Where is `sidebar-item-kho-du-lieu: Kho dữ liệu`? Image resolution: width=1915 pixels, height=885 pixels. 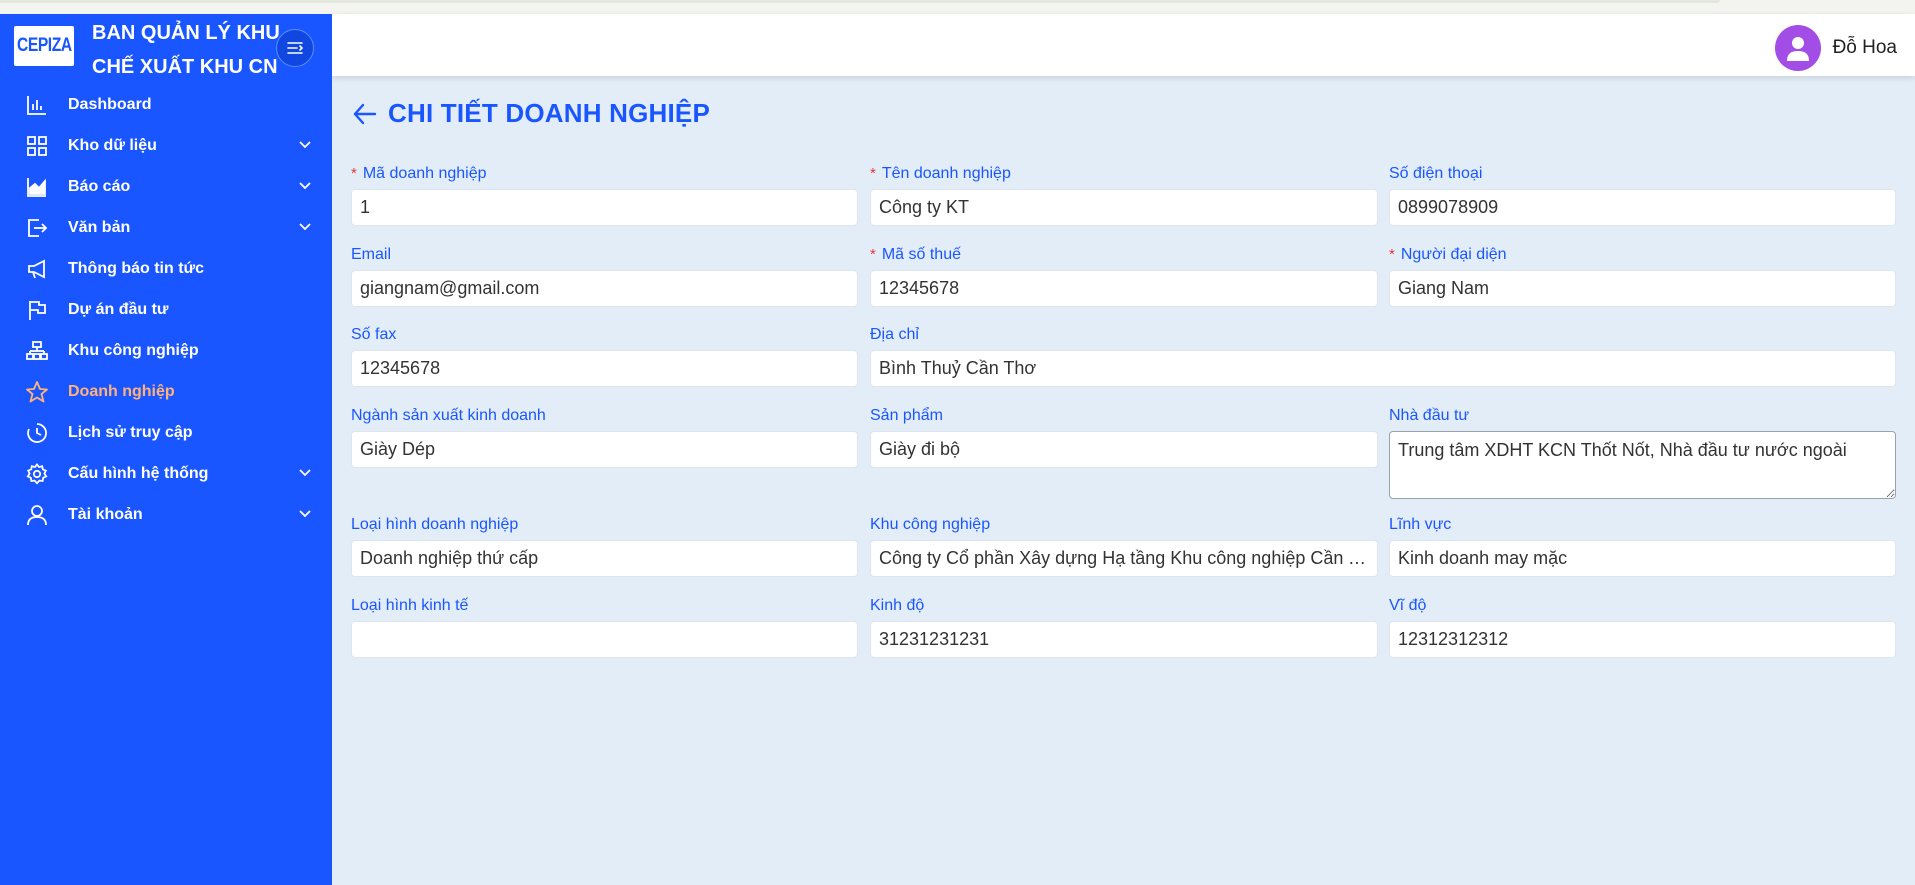
sidebar-item-kho-du-lieu: Kho dữ liệu is located at coordinates (166, 145).